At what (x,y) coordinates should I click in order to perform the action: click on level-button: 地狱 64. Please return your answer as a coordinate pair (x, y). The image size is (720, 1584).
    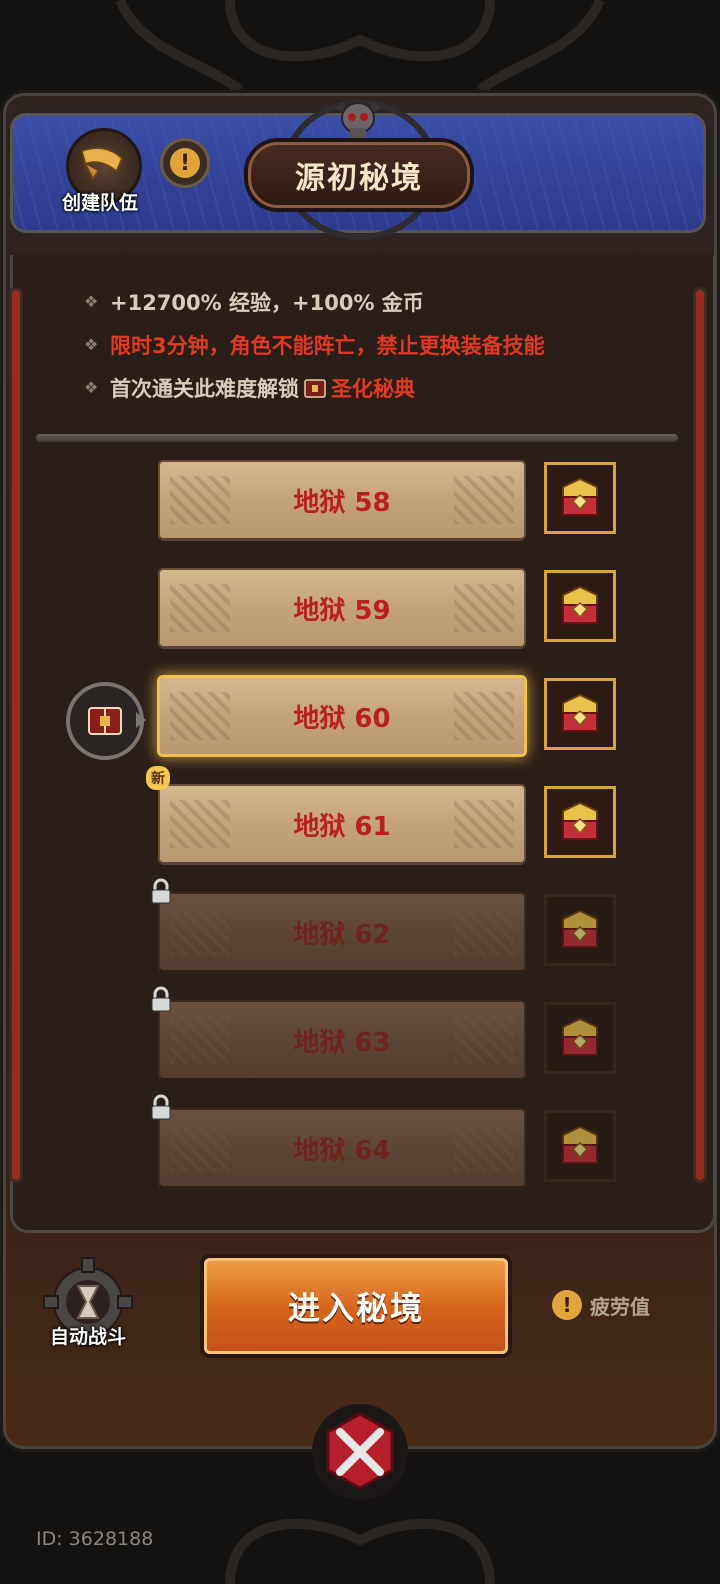
    Looking at the image, I should click on (342, 1148).